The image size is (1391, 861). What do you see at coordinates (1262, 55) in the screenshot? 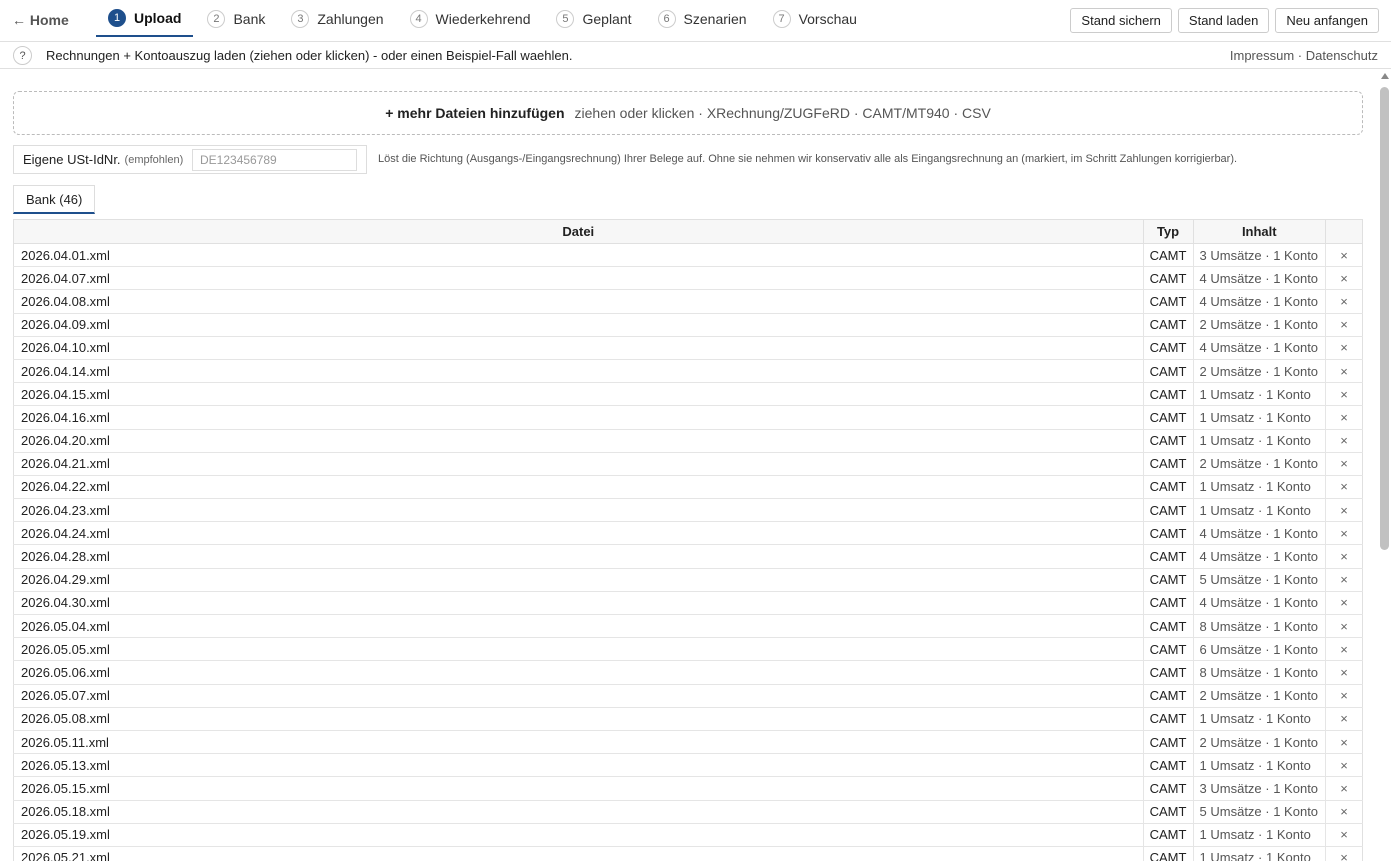
I see `impressum-link: Impressum` at bounding box center [1262, 55].